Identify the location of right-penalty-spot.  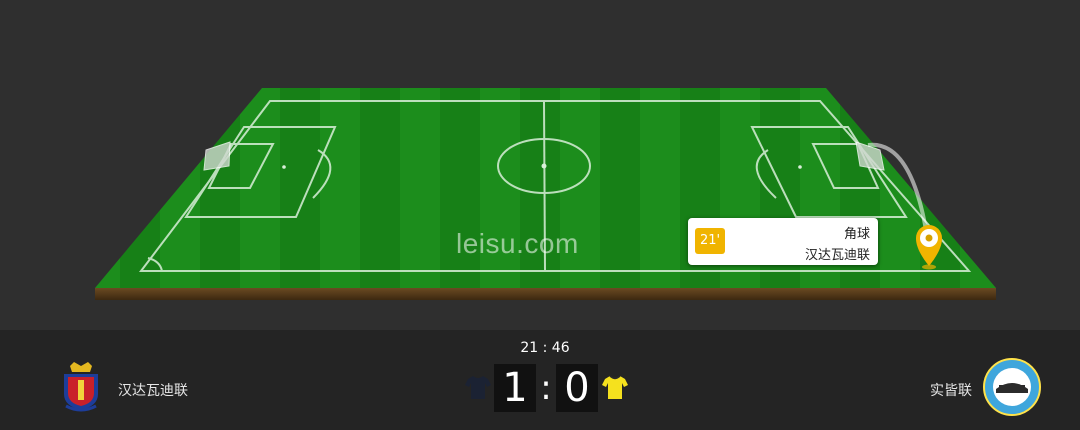
(800, 167).